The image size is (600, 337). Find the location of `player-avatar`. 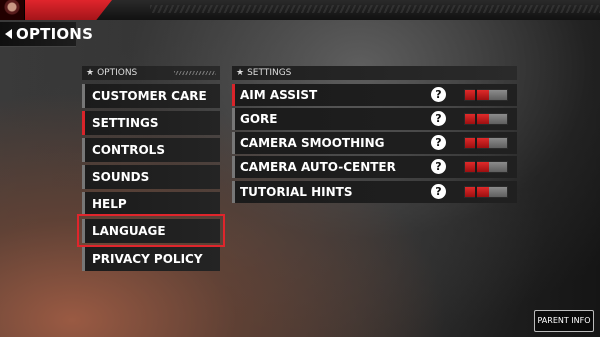

player-avatar is located at coordinates (12, 10).